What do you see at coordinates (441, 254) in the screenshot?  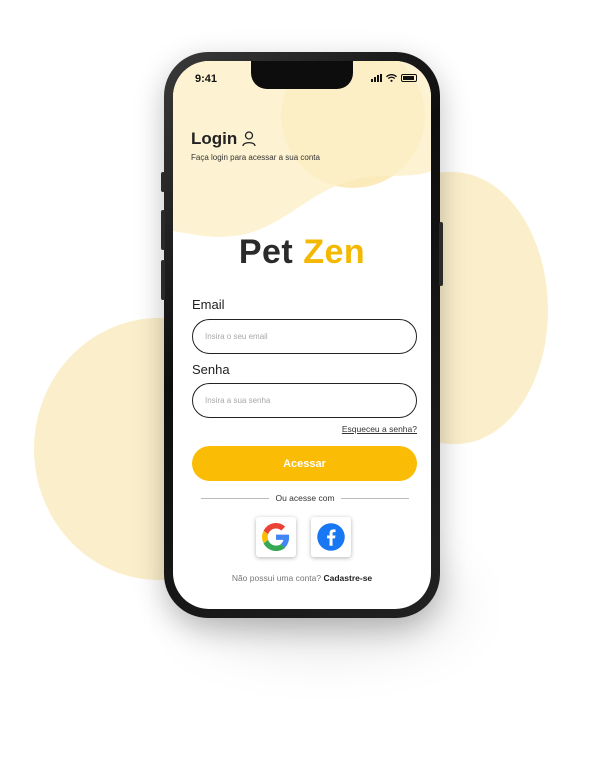 I see `phone-power-button` at bounding box center [441, 254].